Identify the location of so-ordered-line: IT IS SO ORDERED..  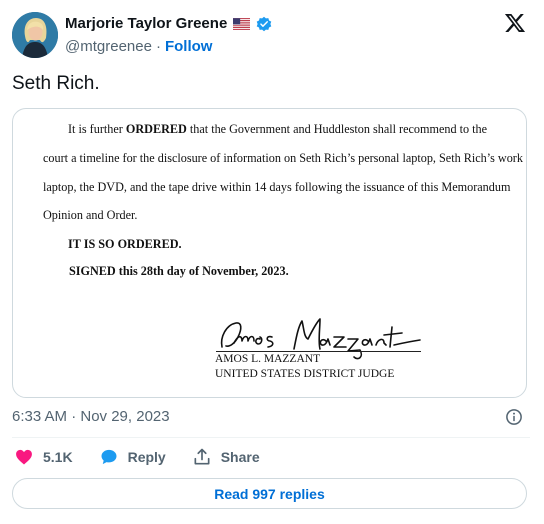
(125, 244).